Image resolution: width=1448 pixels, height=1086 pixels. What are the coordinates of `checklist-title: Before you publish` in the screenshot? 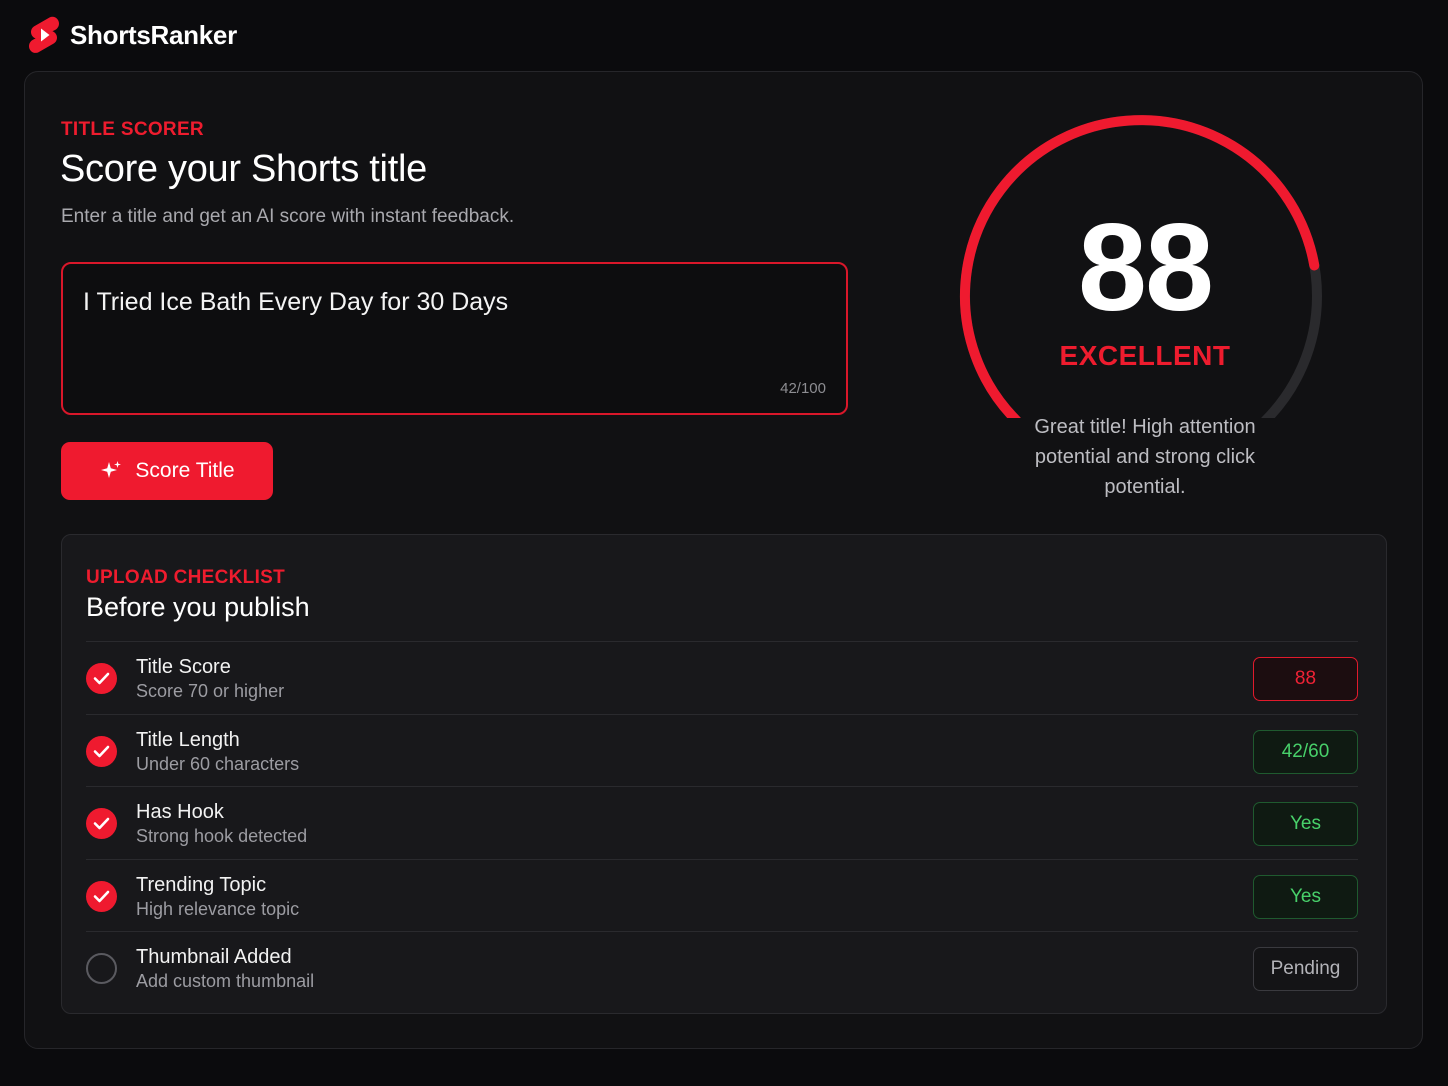 It's located at (198, 607).